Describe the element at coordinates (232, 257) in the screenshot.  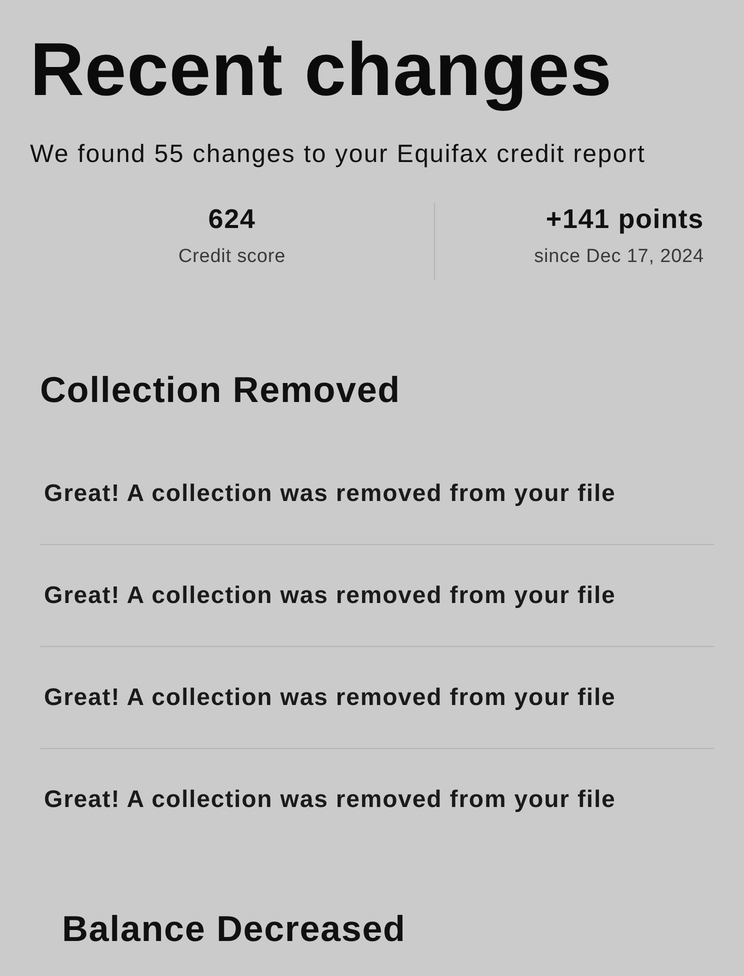
I see `stat-label: Credit score` at that location.